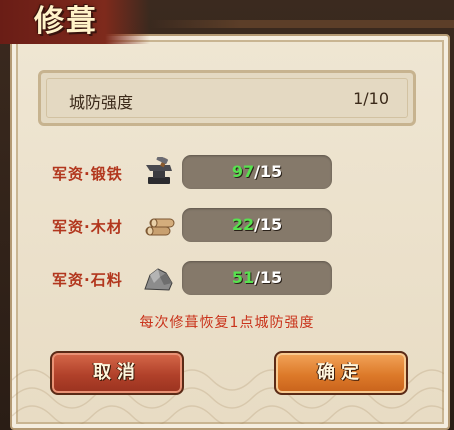 The image size is (454, 430). I want to click on cancel-button: 取消, so click(117, 373).